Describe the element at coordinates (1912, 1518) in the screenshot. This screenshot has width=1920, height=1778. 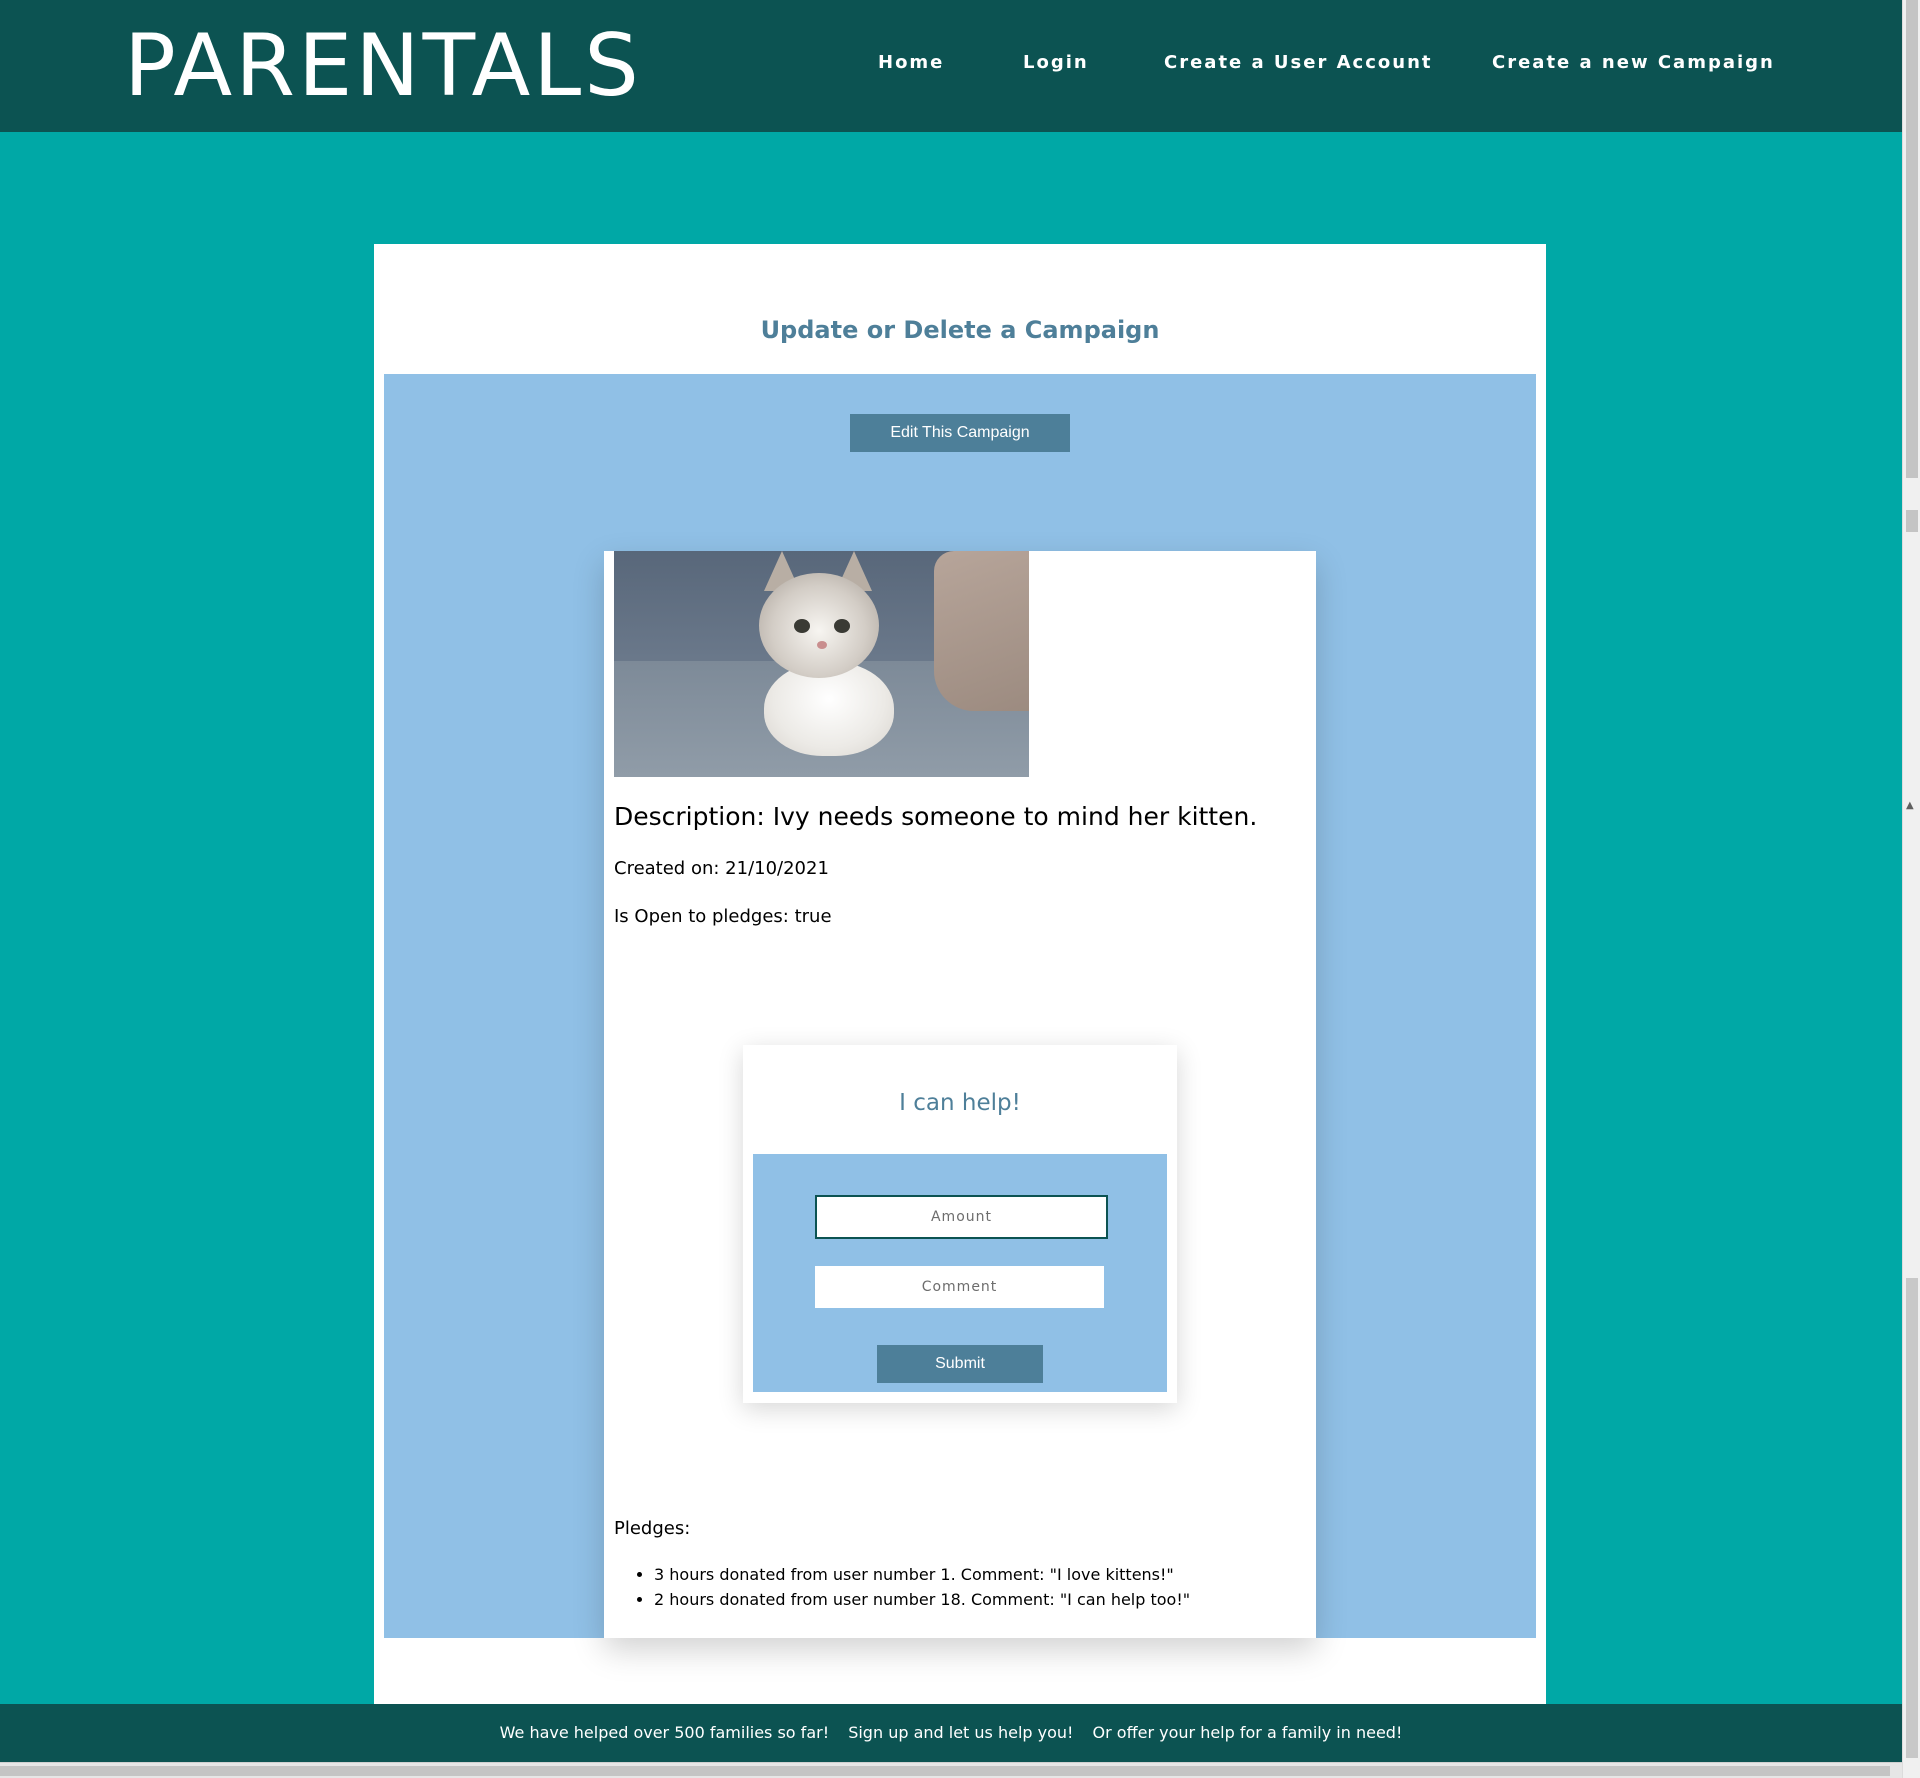
I see `scrollbar-track` at that location.